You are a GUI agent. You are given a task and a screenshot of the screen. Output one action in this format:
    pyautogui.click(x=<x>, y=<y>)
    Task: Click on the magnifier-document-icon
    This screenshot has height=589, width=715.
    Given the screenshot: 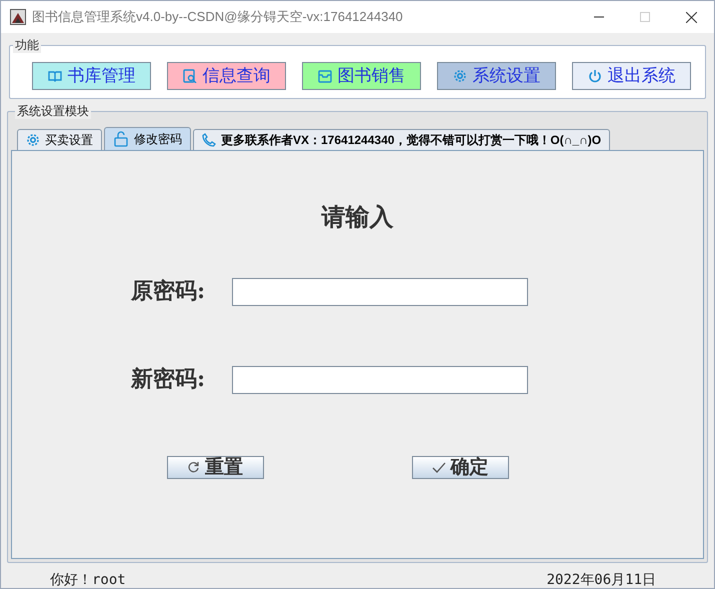 What is the action you would take?
    pyautogui.click(x=189, y=76)
    